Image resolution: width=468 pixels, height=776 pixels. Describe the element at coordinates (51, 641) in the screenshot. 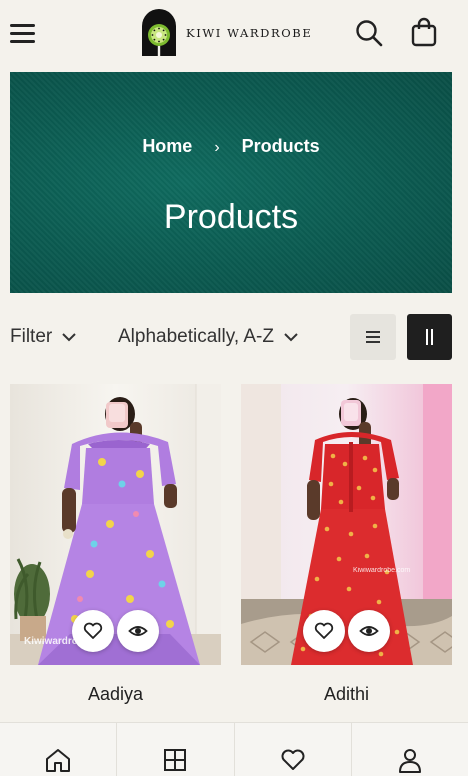

I see `watermark-text: Kiwiwardro` at that location.